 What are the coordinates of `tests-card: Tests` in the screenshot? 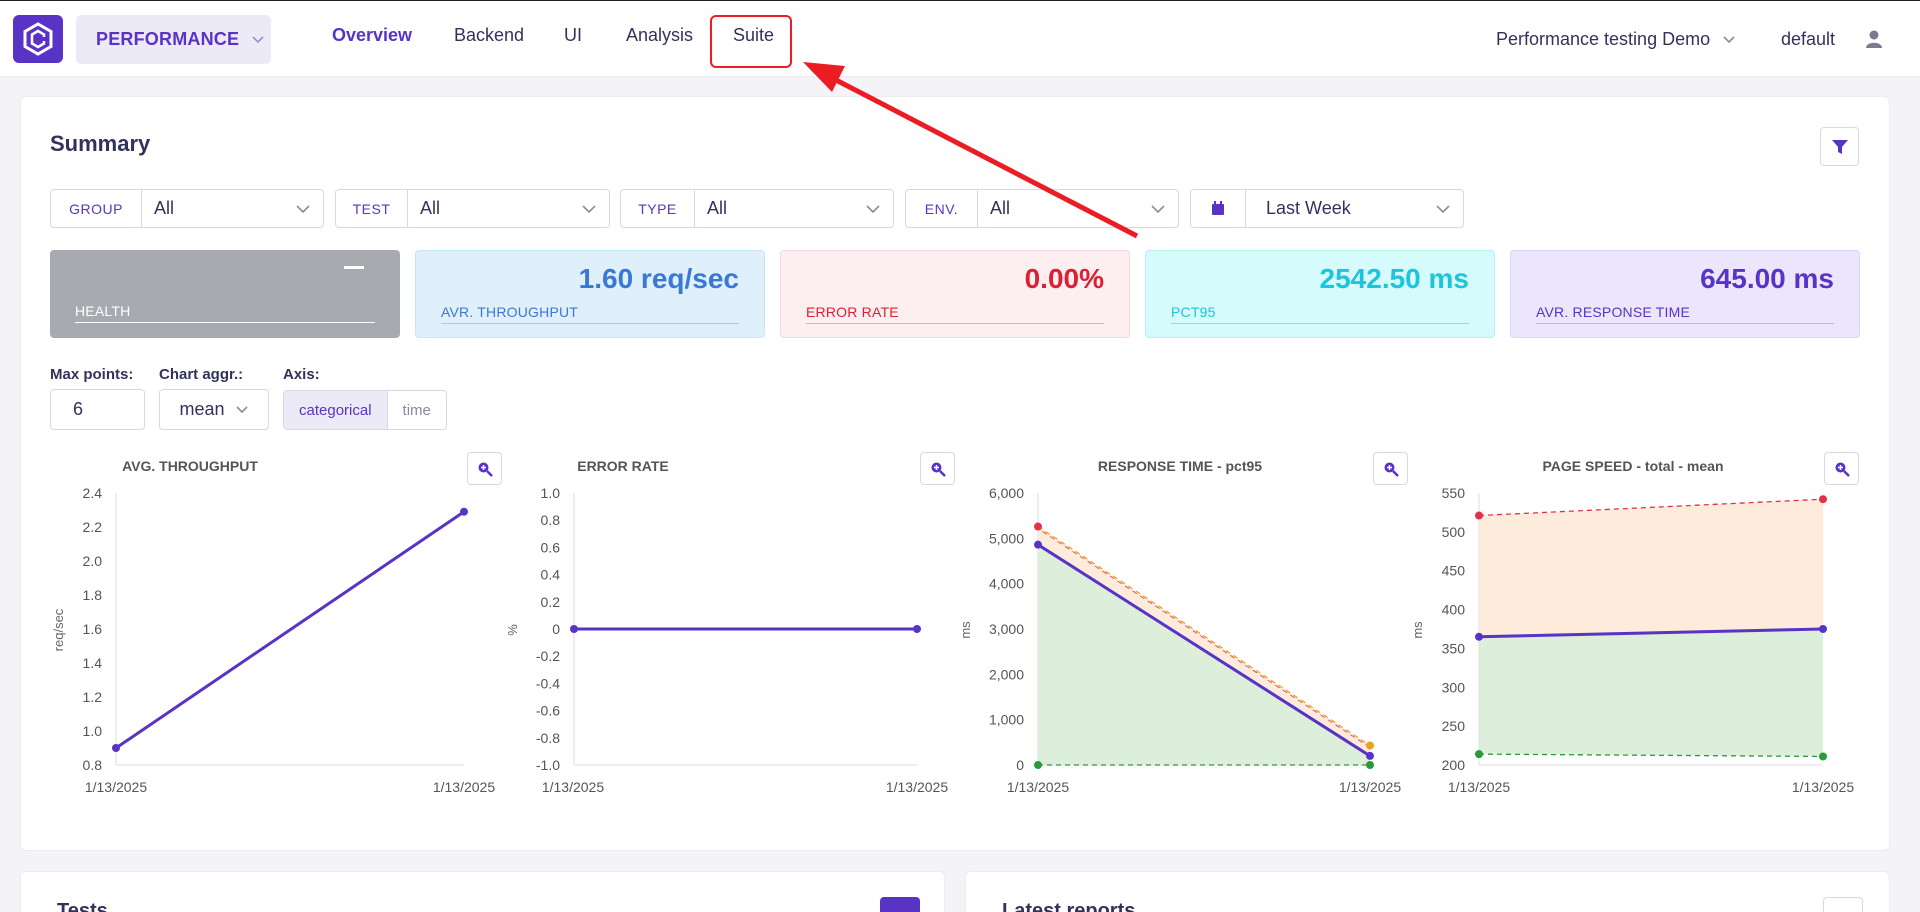 It's located at (482, 891).